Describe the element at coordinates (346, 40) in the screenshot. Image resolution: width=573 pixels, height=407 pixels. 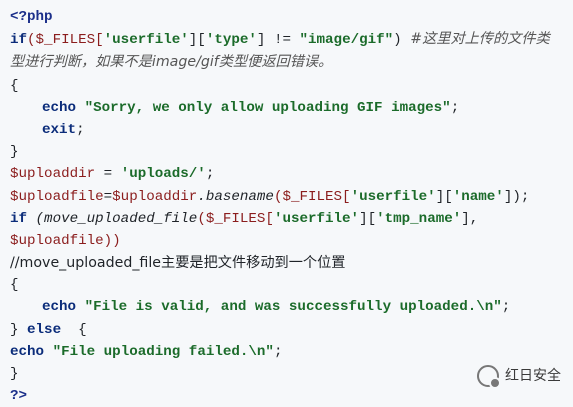
I see `string-literal: "image/gif"` at that location.